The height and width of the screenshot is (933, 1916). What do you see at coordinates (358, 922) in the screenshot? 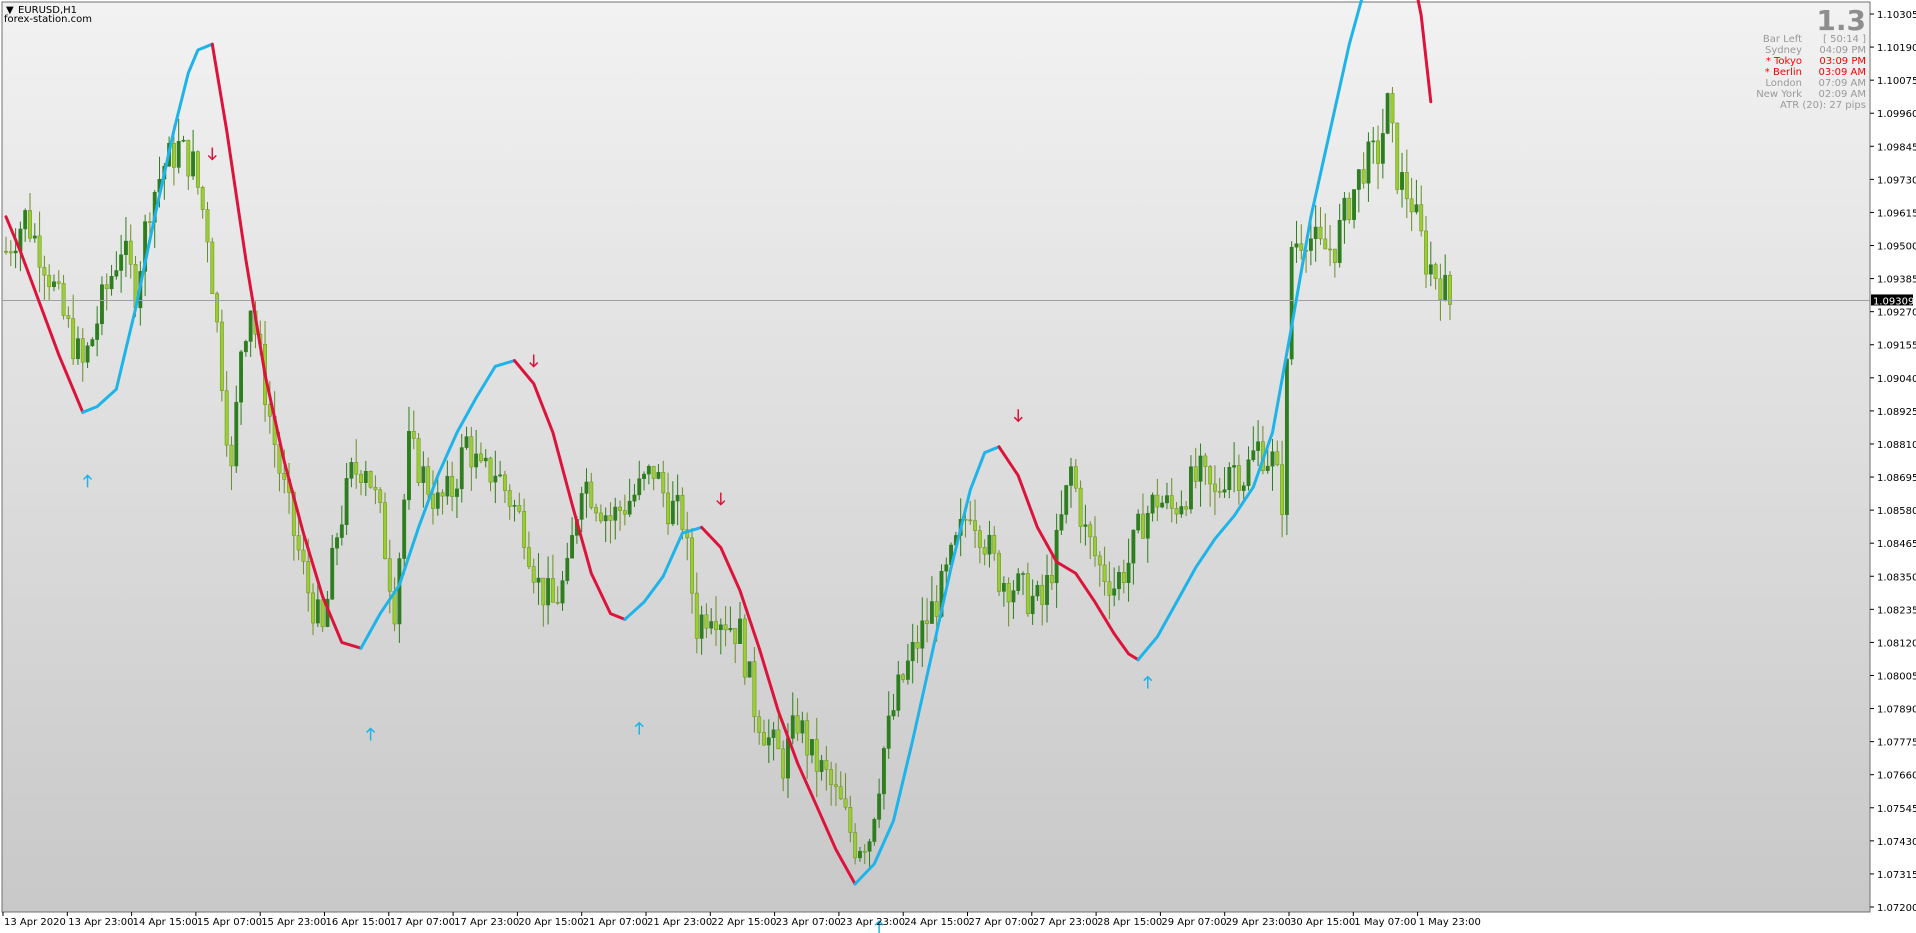
I see `x-tick-label: 16 Apr 15:00` at bounding box center [358, 922].